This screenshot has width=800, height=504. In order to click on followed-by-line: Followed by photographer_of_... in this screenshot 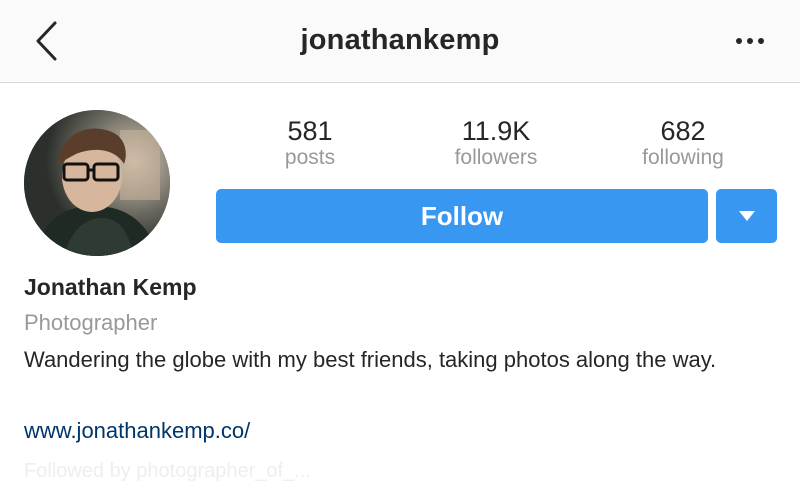, I will do `click(167, 471)`.